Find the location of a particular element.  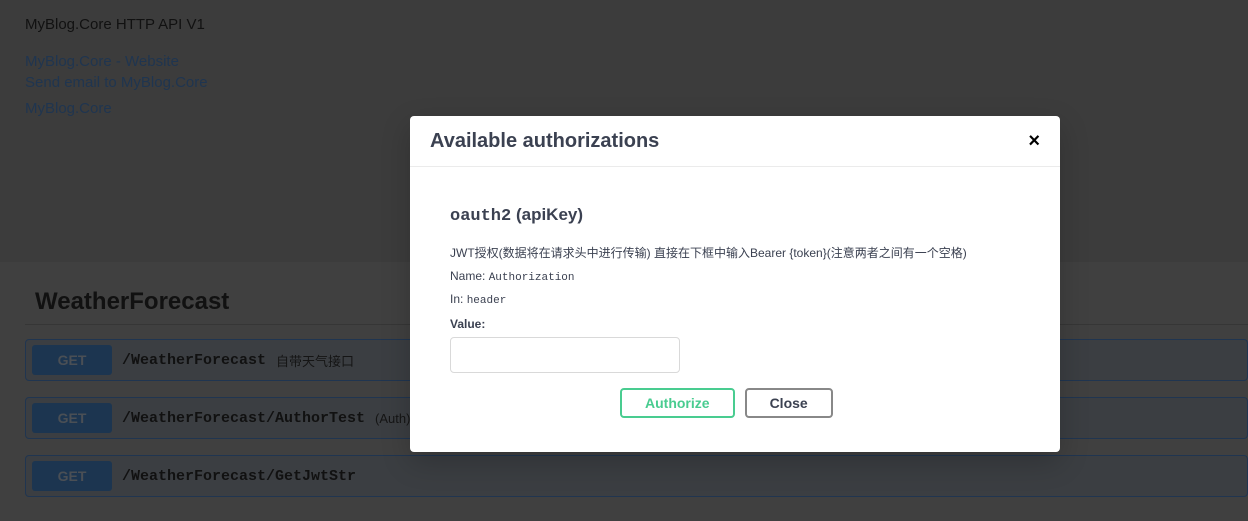

operation-path: /WeatherForecast/GetJwtStr is located at coordinates (239, 476).